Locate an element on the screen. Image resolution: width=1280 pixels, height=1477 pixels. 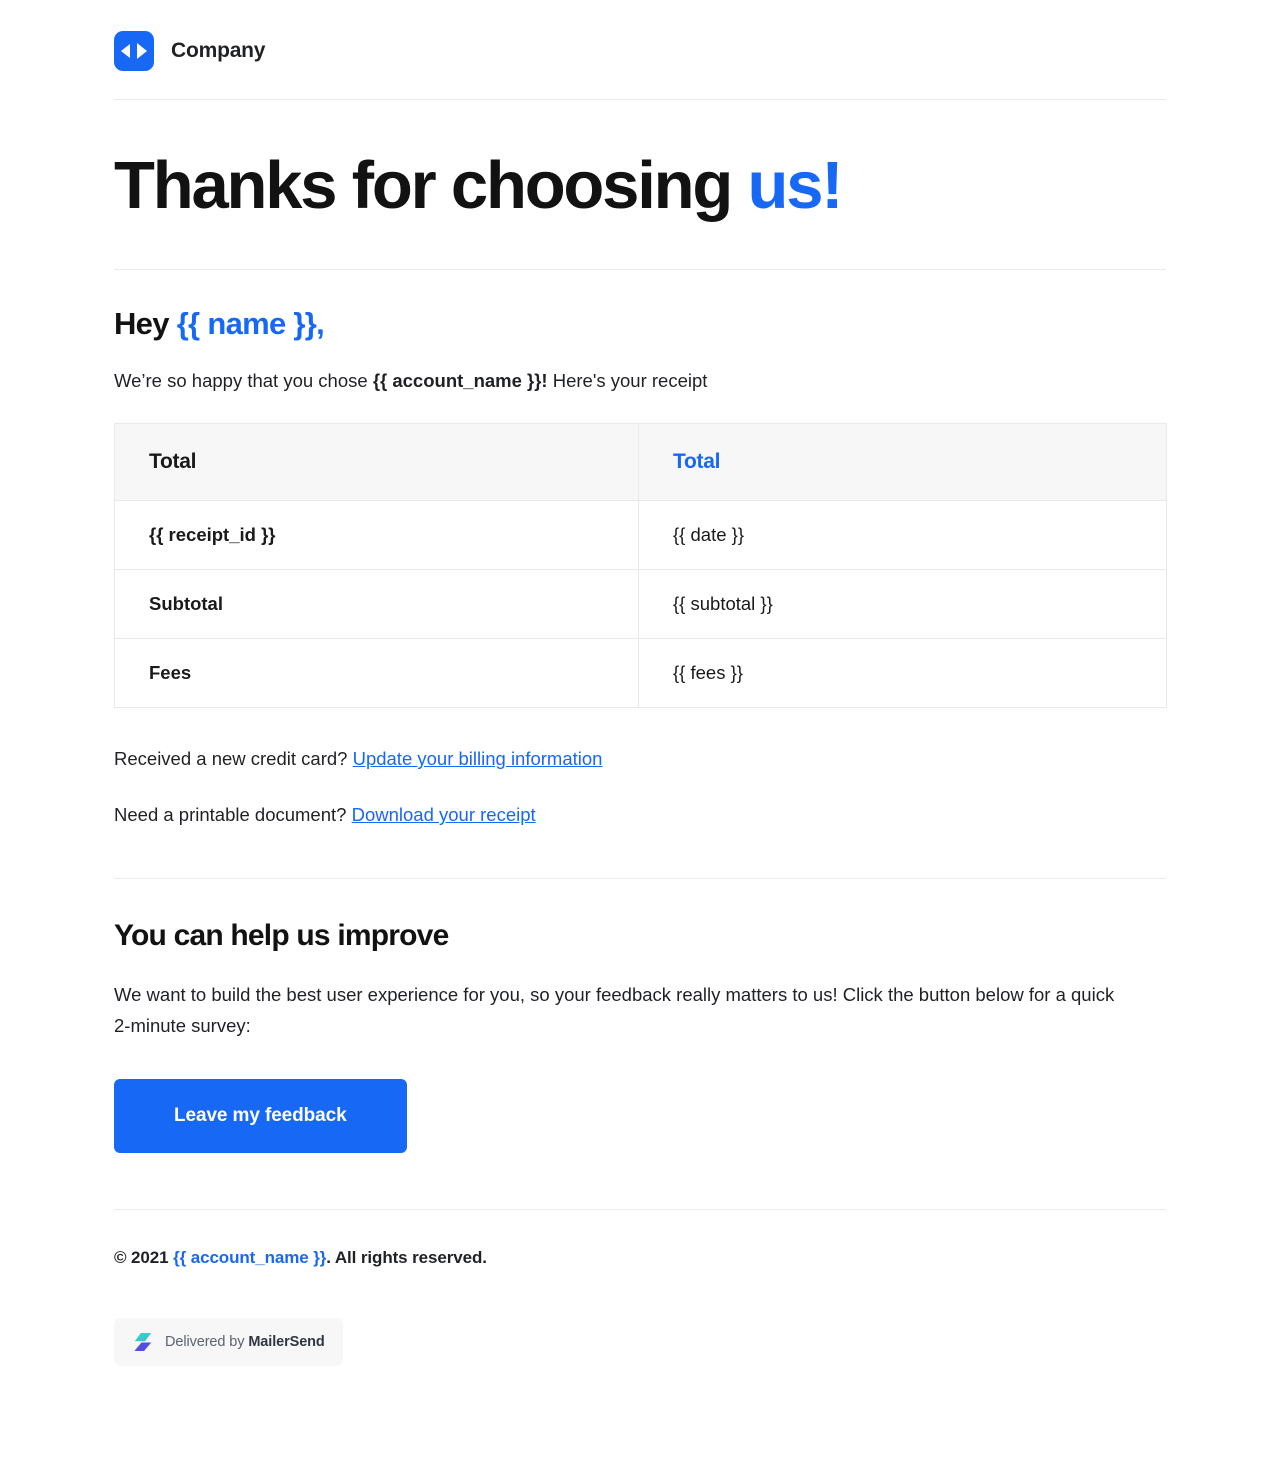
row-value: {{ date }} is located at coordinates (902, 535).